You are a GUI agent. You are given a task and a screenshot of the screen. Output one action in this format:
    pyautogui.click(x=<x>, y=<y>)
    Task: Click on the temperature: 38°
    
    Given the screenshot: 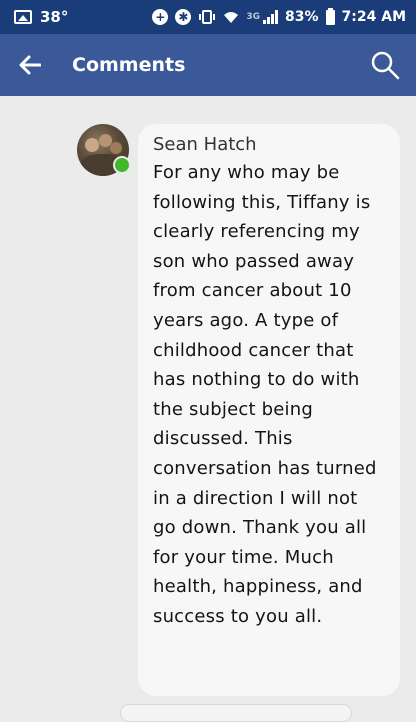 What is the action you would take?
    pyautogui.click(x=54, y=17)
    